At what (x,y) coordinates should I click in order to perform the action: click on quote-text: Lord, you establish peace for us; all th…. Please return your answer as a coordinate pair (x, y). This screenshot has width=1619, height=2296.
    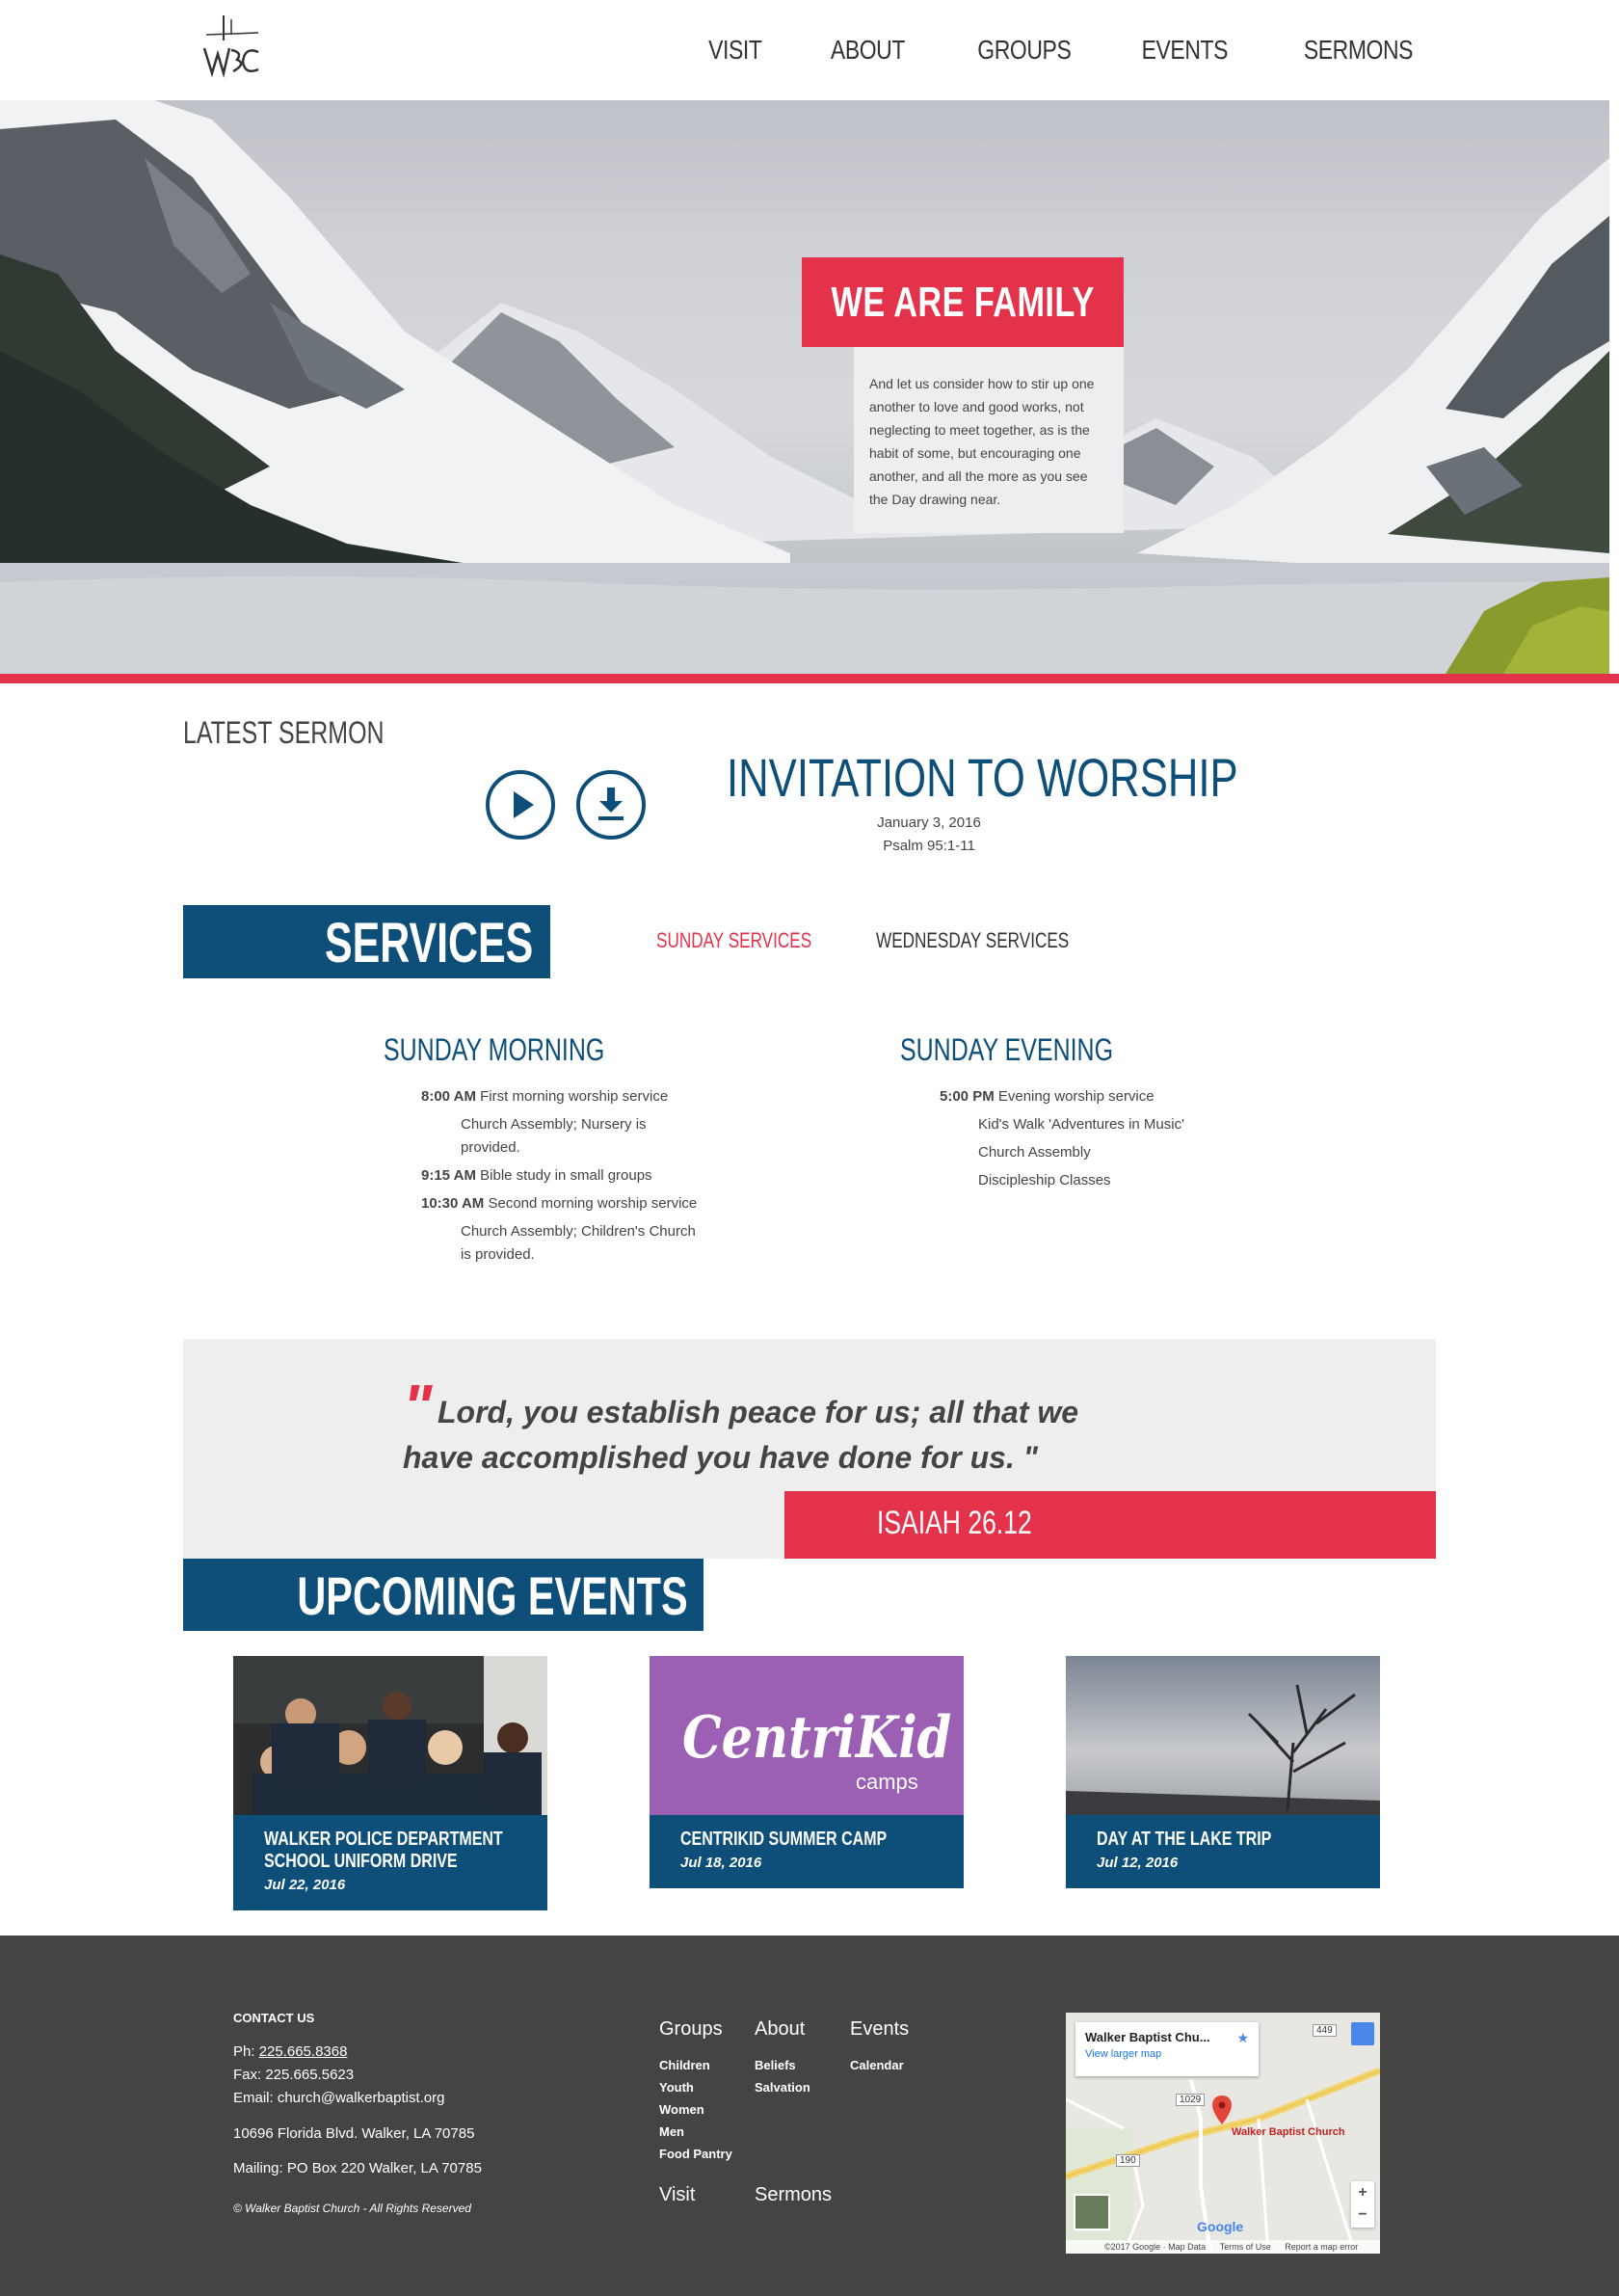
    Looking at the image, I should click on (741, 1435).